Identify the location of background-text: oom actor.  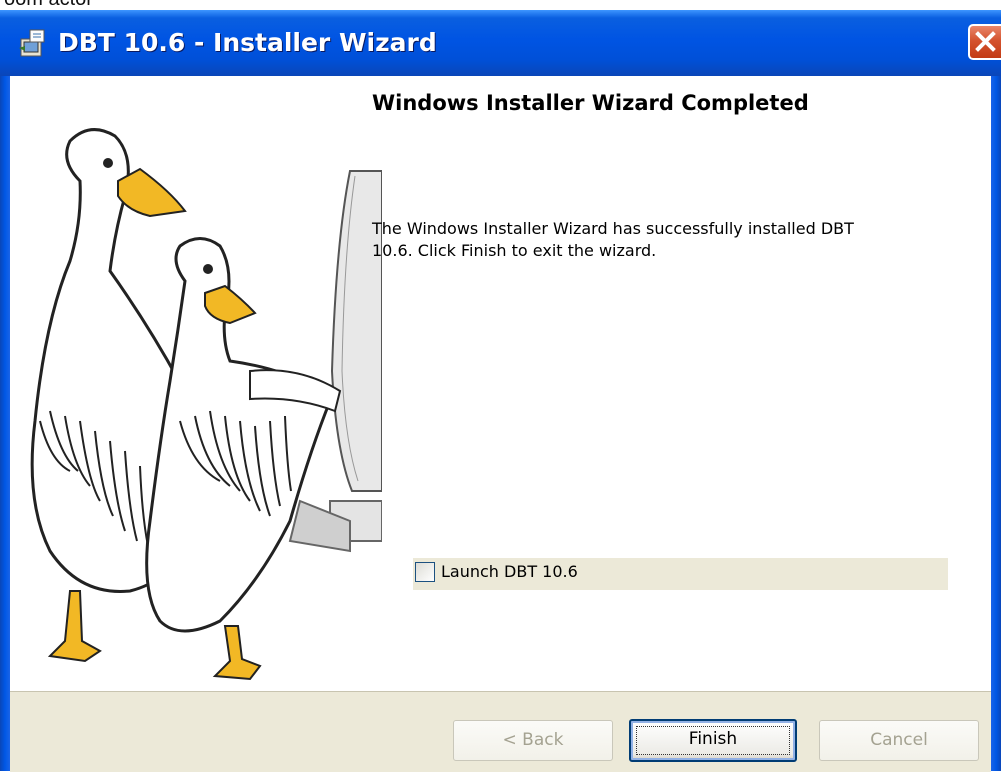
(48, 5).